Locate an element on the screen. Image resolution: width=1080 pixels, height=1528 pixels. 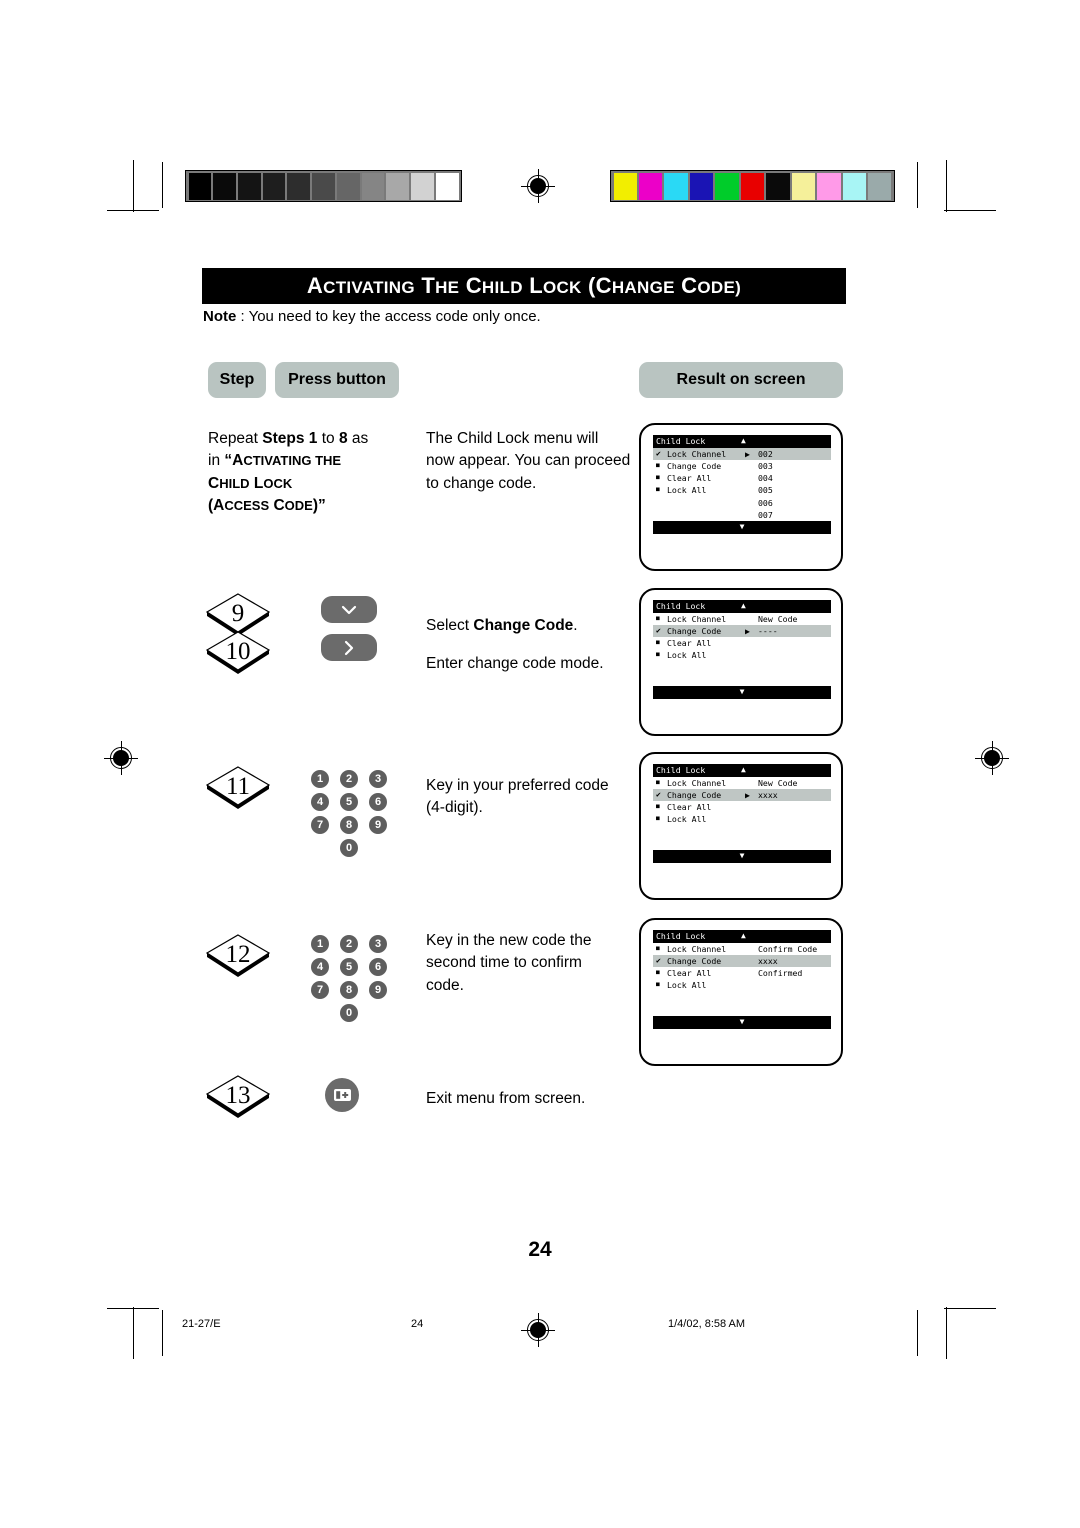
step-13-instruction: Exit menu from screen. is located at coordinates (531, 1099).